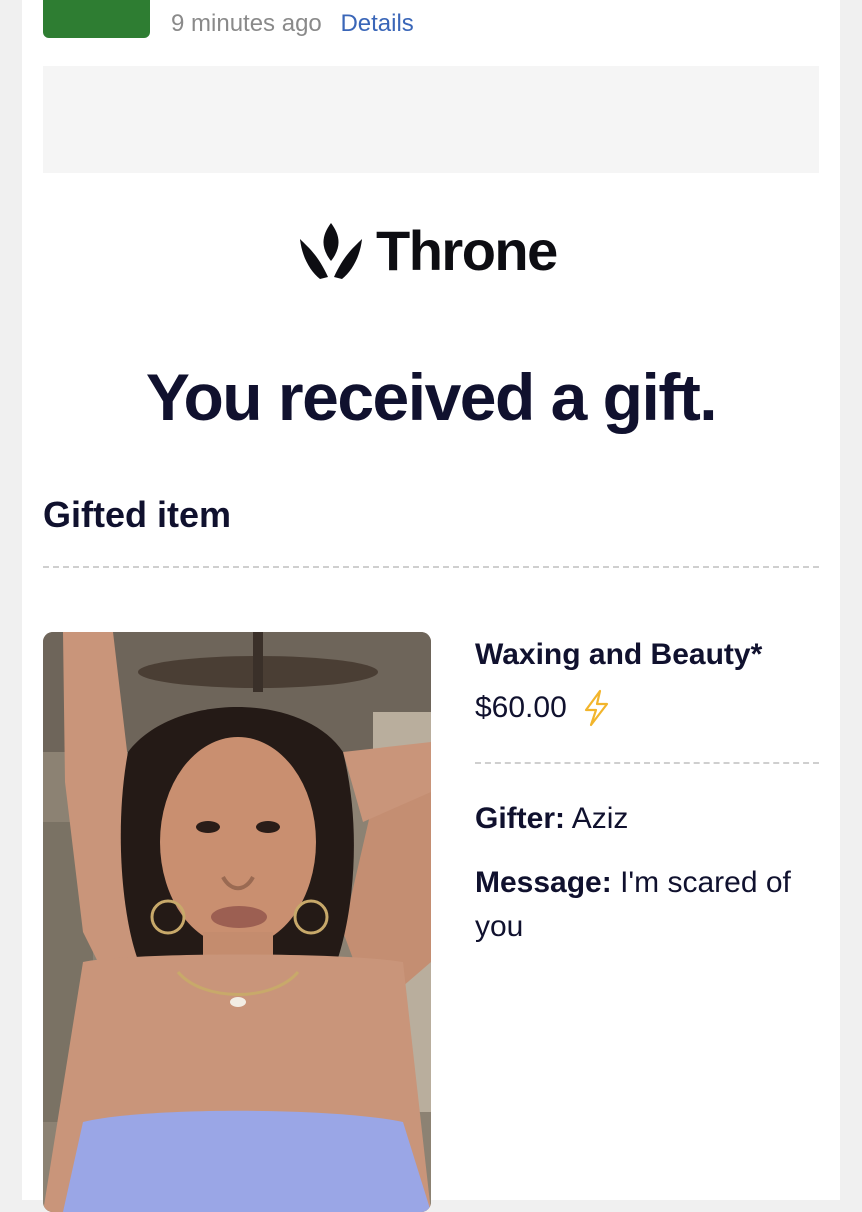 The height and width of the screenshot is (1212, 862). Describe the element at coordinates (543, 882) in the screenshot. I see `message-label: Message:` at that location.